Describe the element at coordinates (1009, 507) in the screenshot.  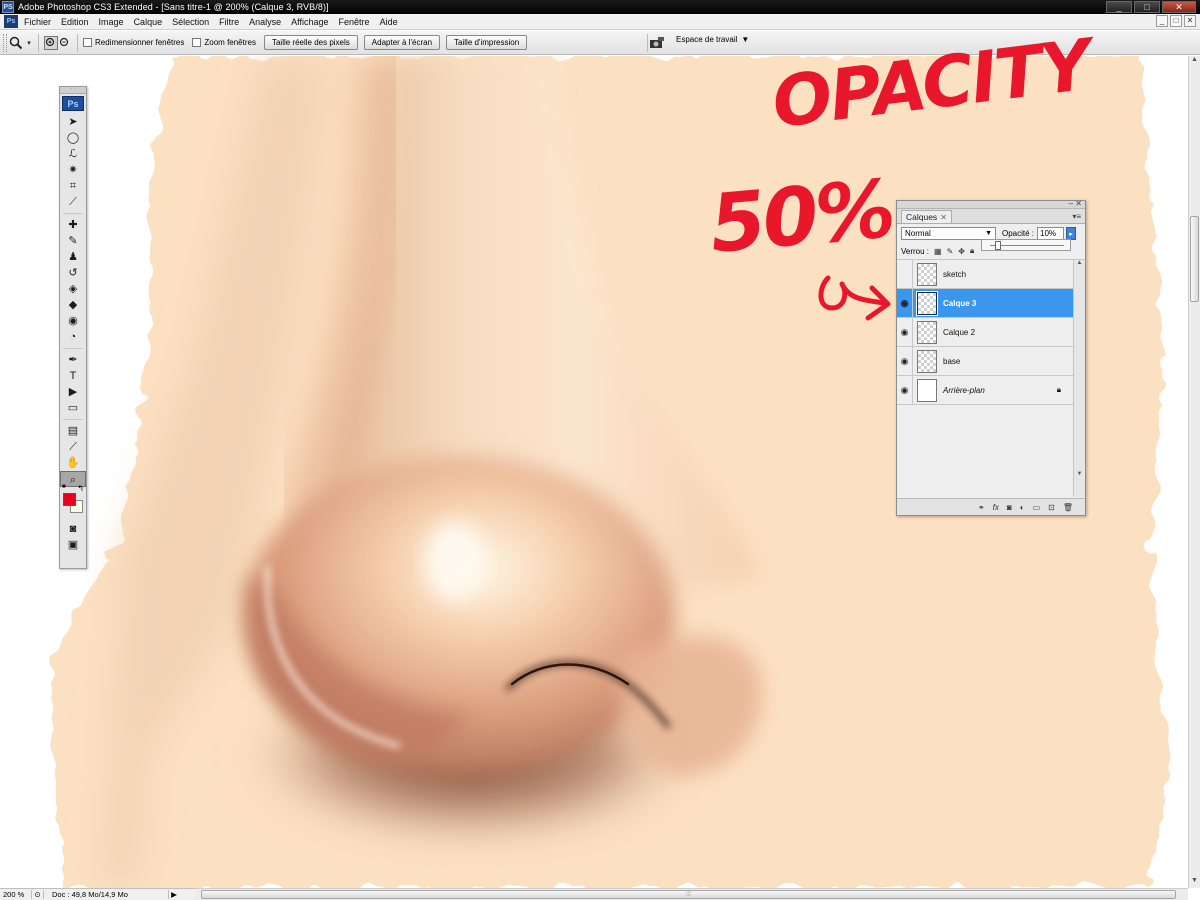
I see `add-mask-icon: ◙` at that location.